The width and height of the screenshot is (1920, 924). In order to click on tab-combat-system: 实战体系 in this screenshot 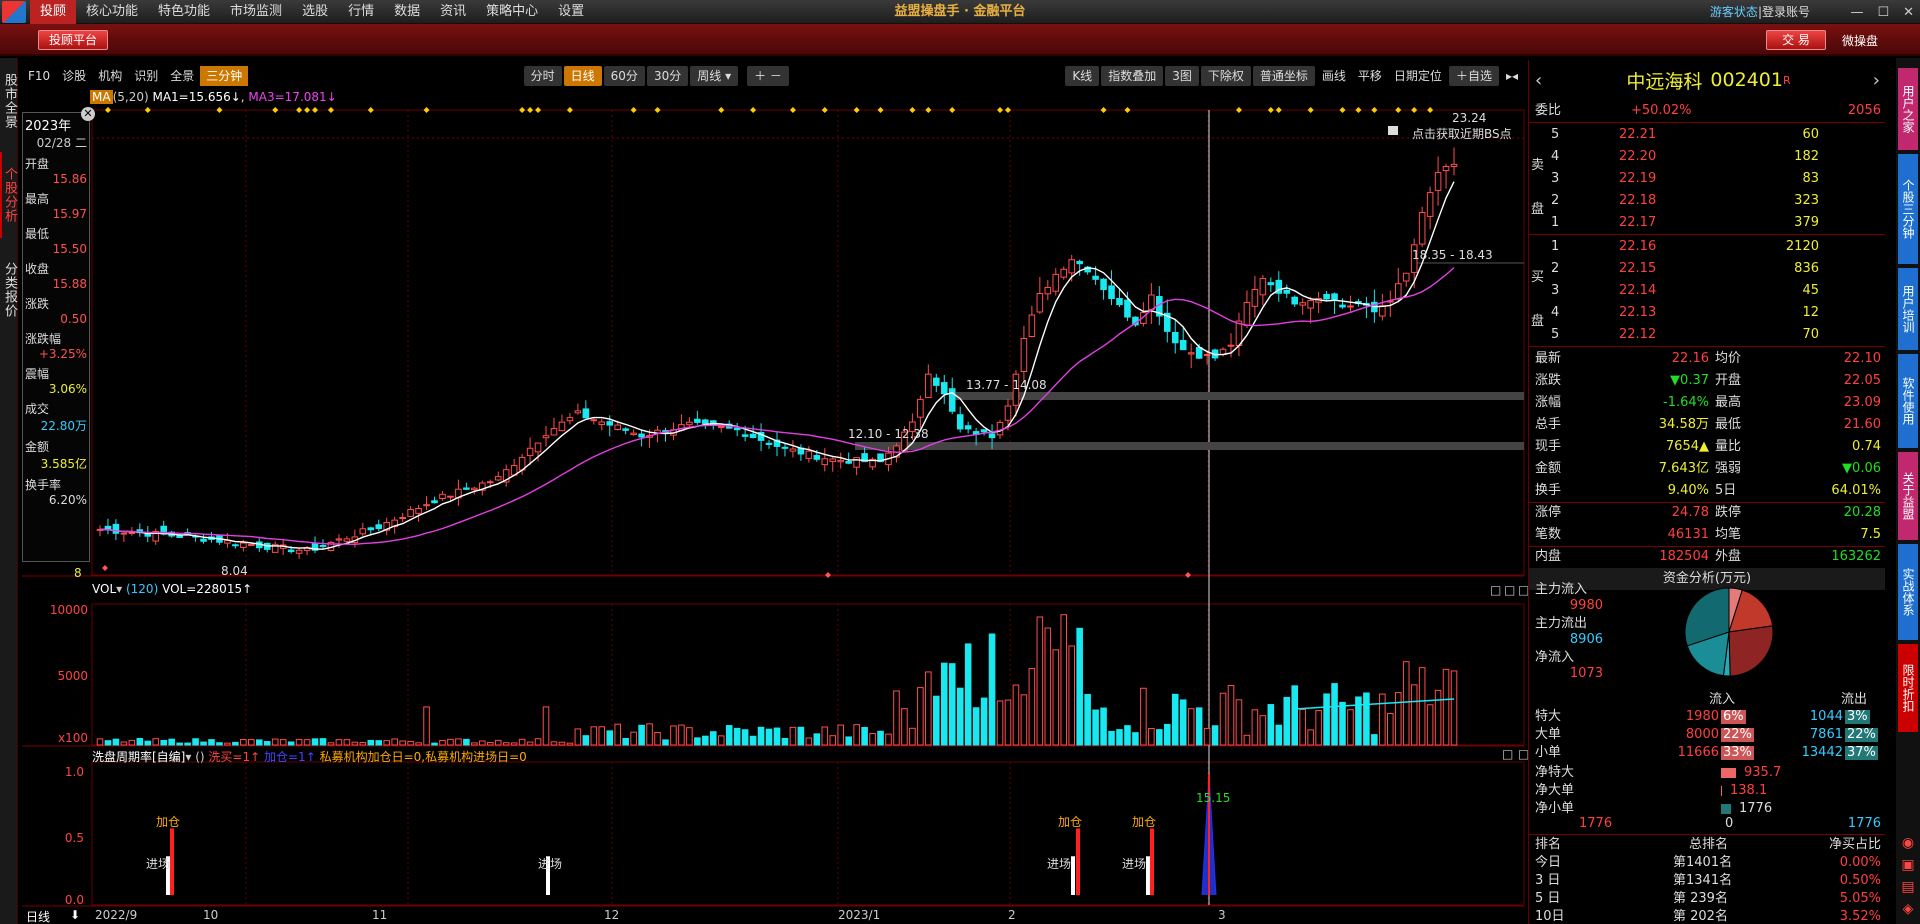, I will do `click(1908, 592)`.